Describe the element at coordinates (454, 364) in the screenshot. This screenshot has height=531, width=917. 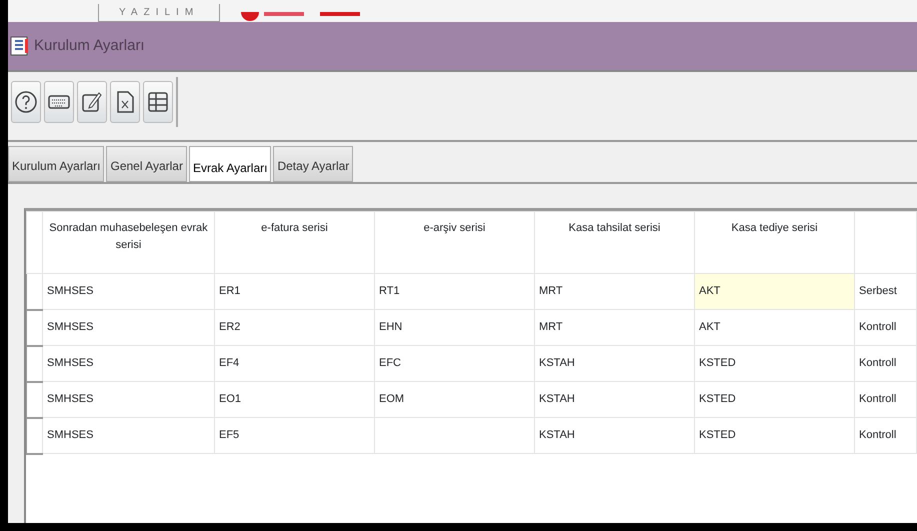
I see `table-cell: EFC` at that location.